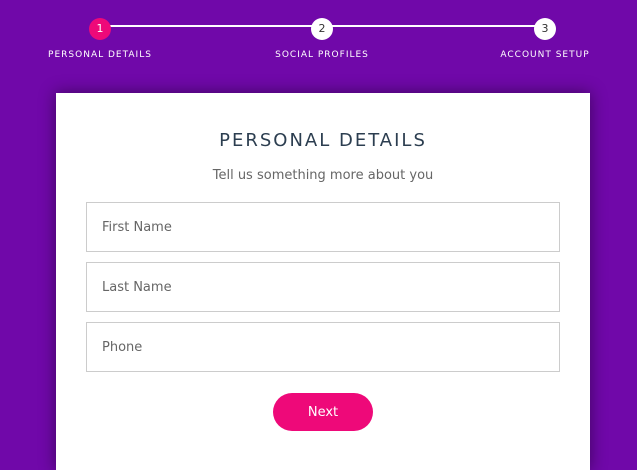  Describe the element at coordinates (545, 29) in the screenshot. I see `step-number-badge: 3` at that location.